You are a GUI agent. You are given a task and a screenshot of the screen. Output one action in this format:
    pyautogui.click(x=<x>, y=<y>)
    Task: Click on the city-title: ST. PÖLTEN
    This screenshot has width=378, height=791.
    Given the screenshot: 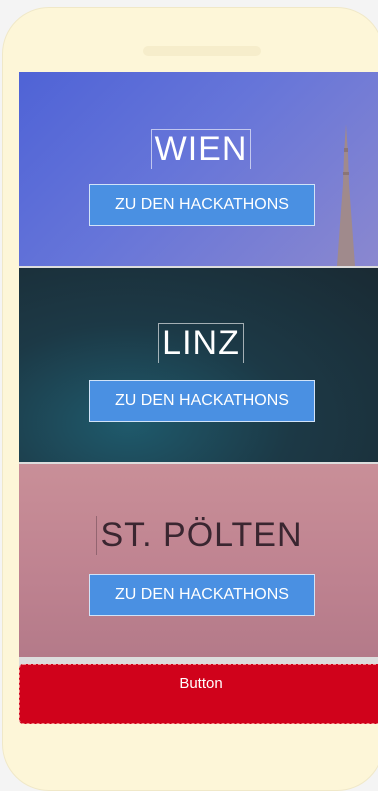 What is the action you would take?
    pyautogui.click(x=198, y=535)
    